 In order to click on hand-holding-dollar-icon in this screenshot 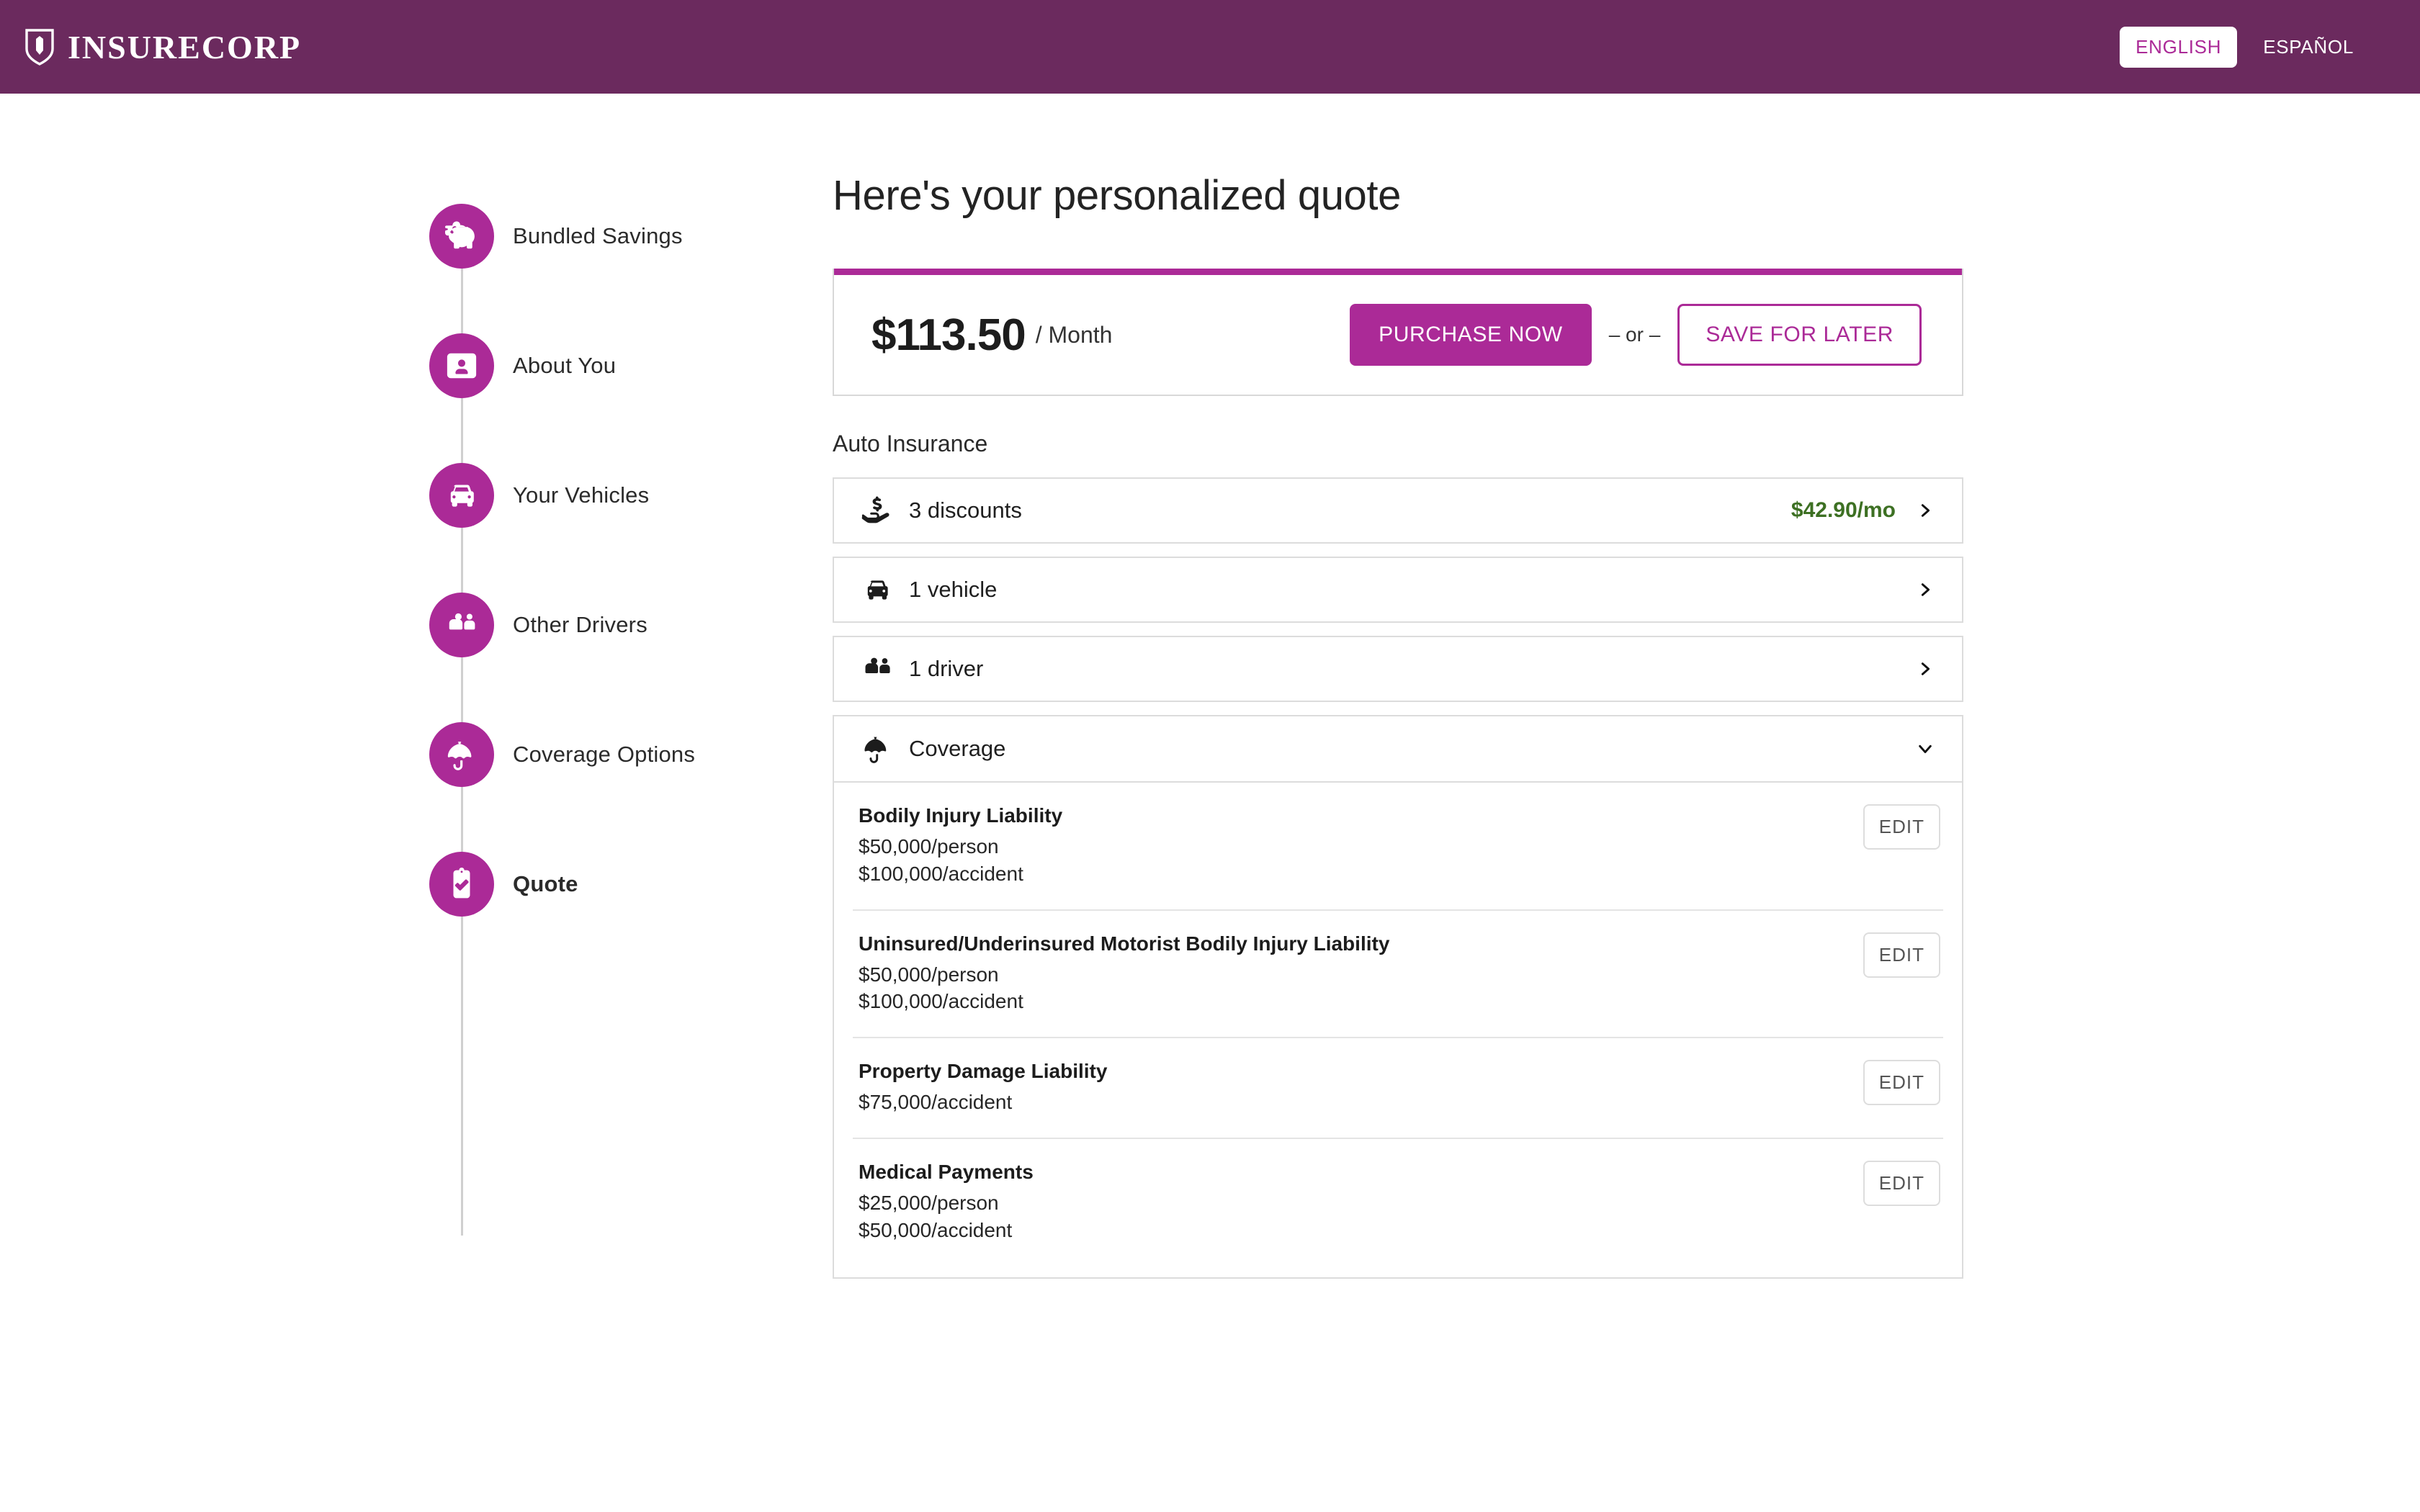, I will do `click(877, 510)`.